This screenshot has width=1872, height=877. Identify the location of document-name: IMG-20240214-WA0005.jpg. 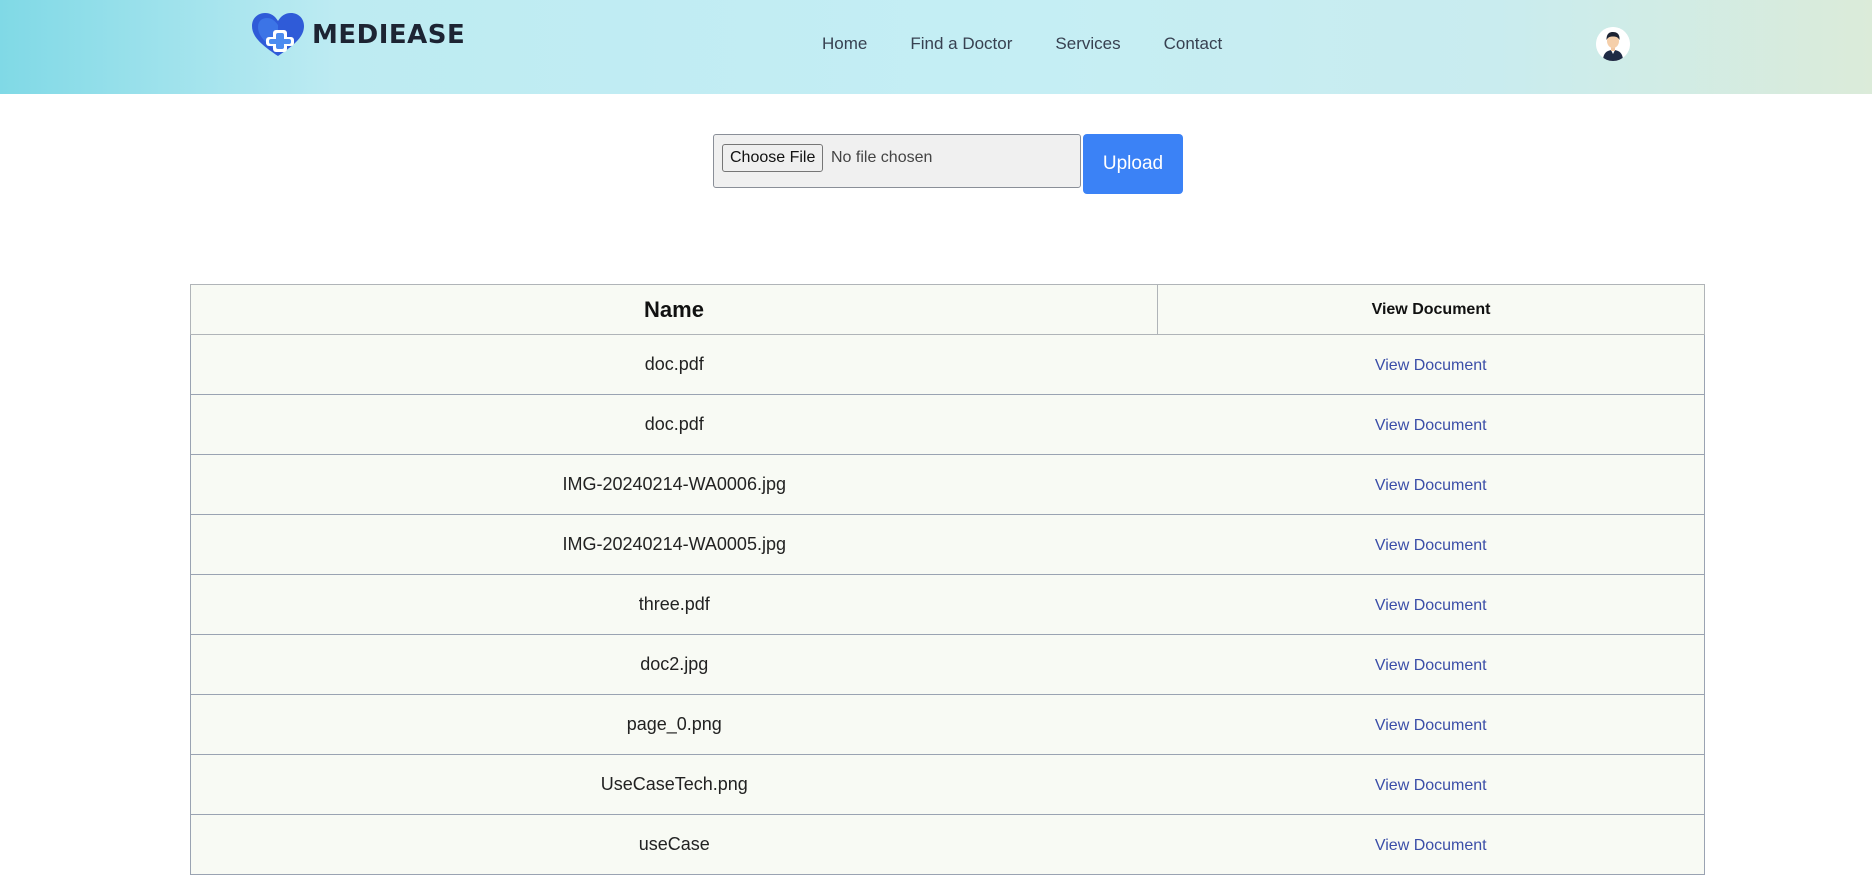
(674, 544).